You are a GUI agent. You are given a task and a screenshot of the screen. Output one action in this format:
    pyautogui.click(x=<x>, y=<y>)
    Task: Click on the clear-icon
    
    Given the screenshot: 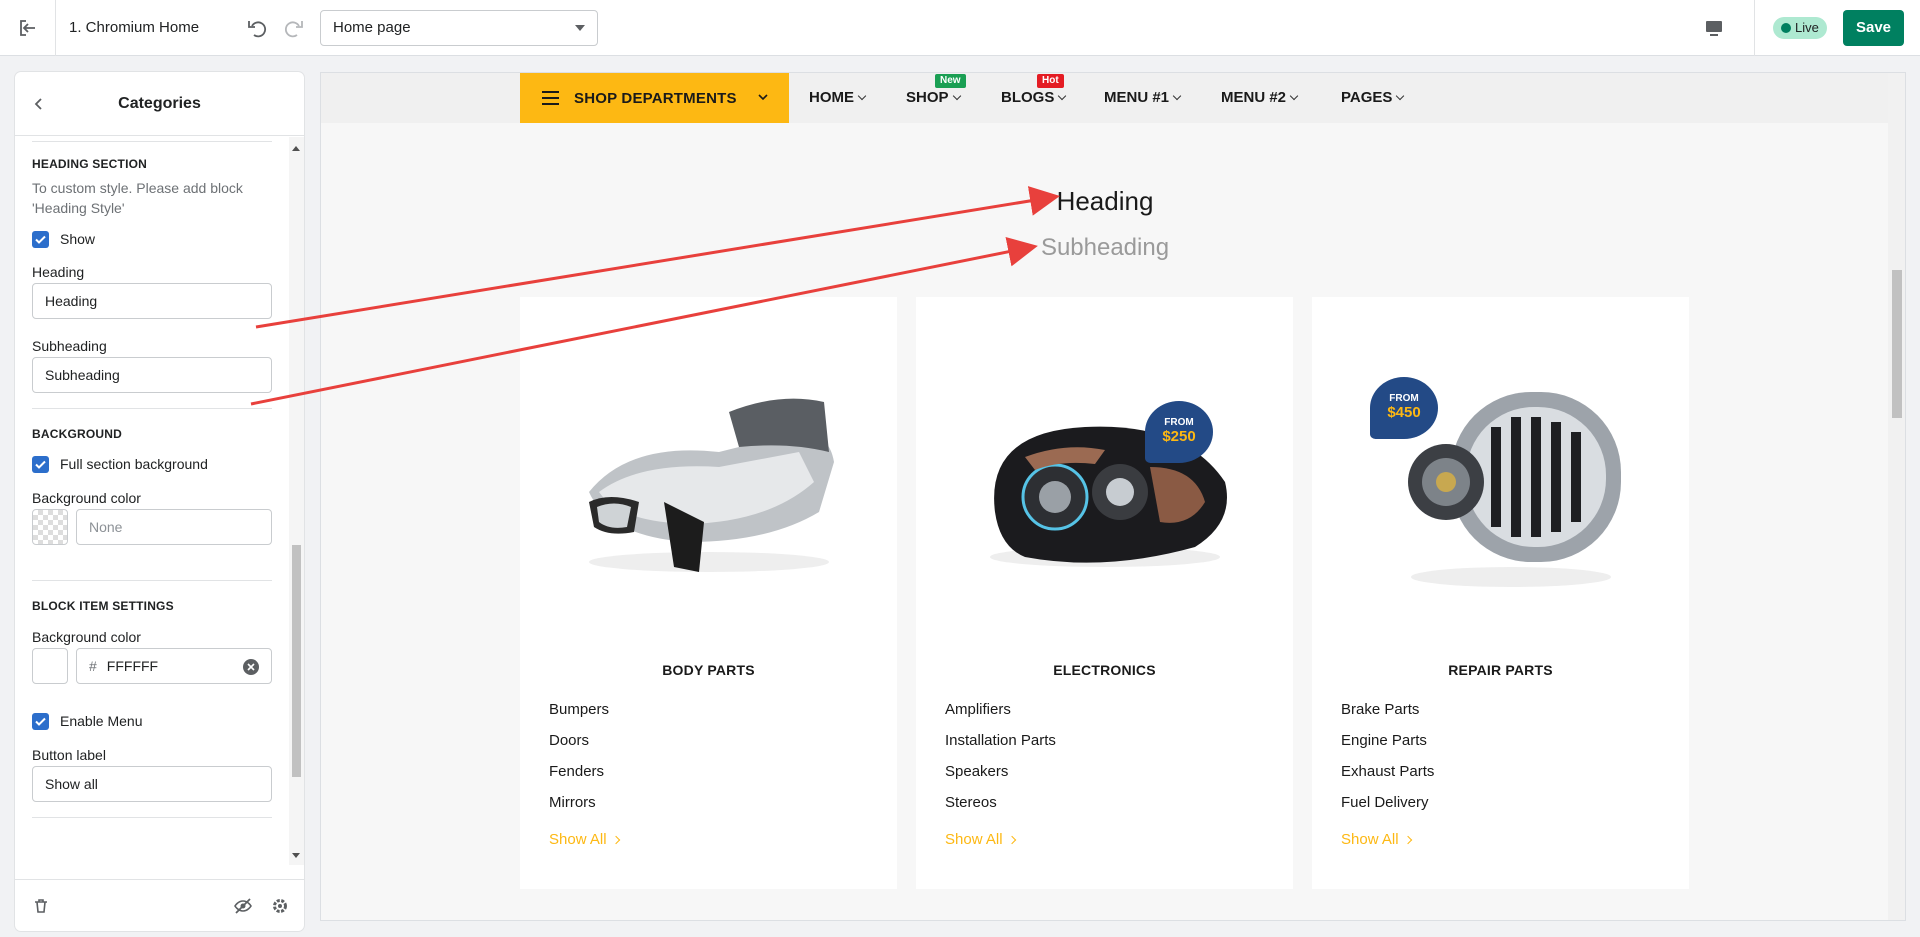 What is the action you would take?
    pyautogui.click(x=251, y=667)
    